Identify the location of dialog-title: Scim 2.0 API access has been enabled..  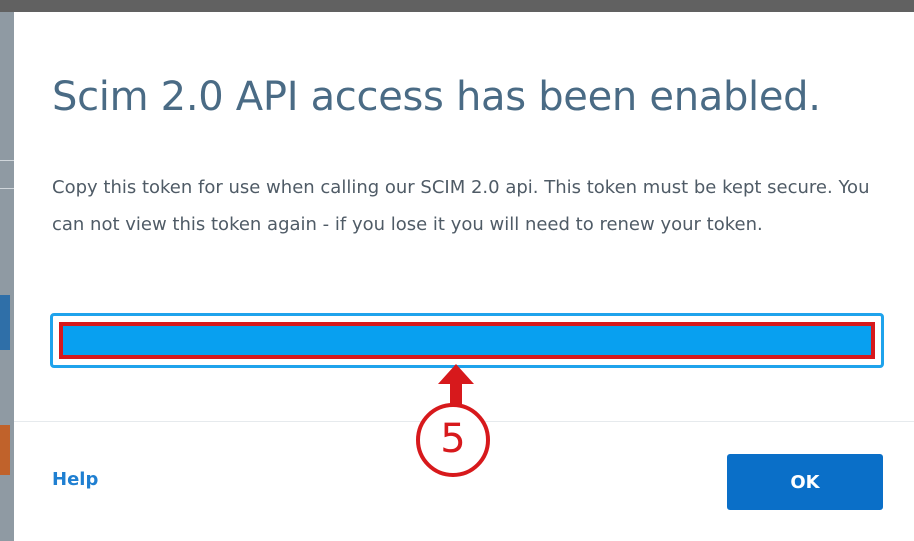
(436, 97).